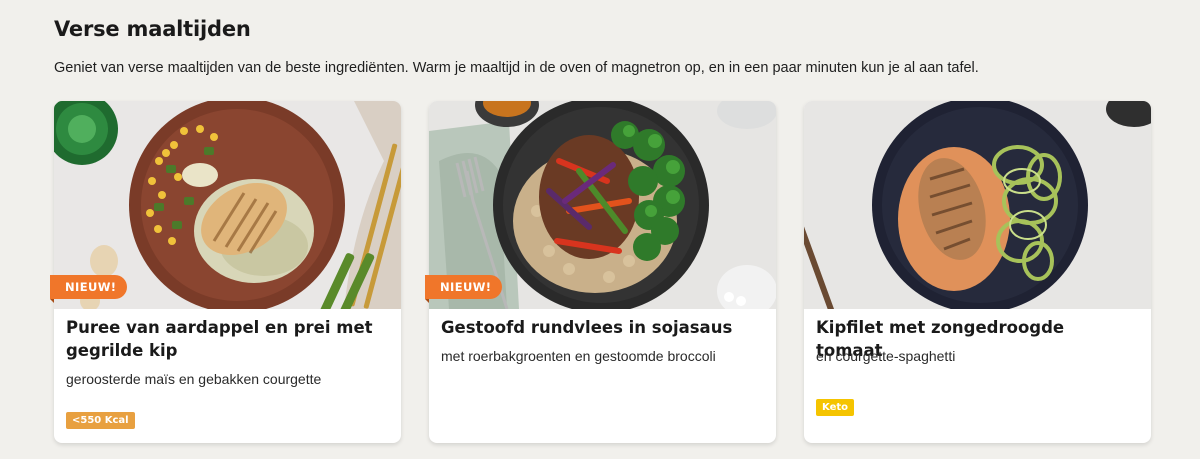 The width and height of the screenshot is (1200, 459). Describe the element at coordinates (194, 379) in the screenshot. I see `meal-subtitle: geroosterde maïs en gebakken courgette` at that location.